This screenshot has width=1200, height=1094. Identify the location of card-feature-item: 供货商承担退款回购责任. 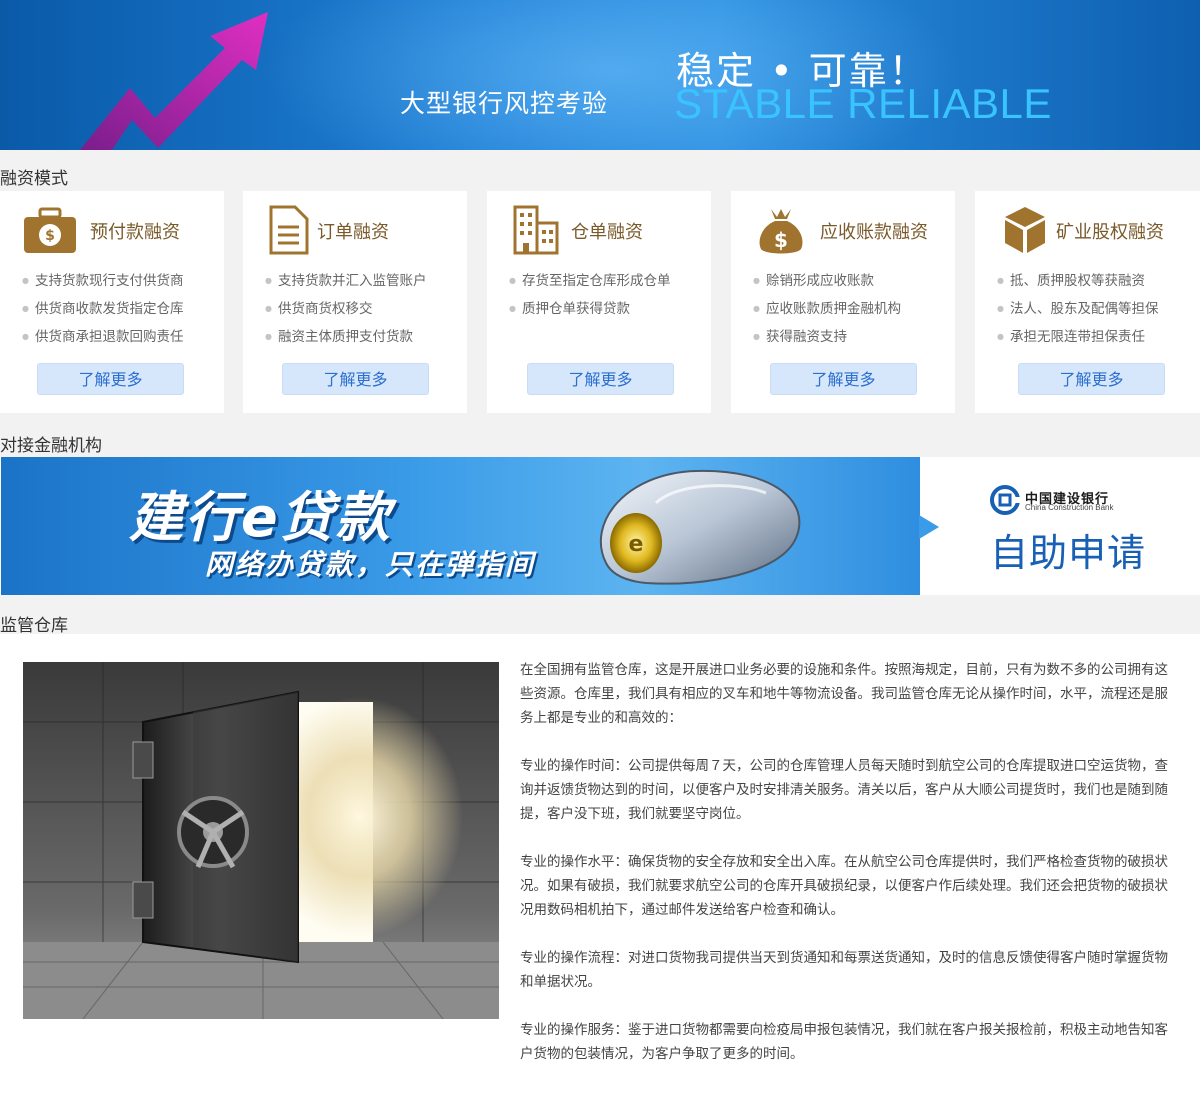
(103, 337).